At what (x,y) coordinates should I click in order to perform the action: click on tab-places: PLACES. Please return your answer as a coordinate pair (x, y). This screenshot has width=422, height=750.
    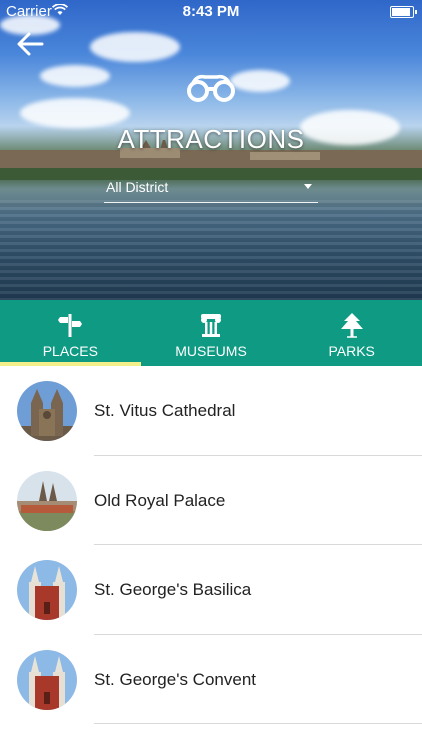
    Looking at the image, I should click on (70, 333).